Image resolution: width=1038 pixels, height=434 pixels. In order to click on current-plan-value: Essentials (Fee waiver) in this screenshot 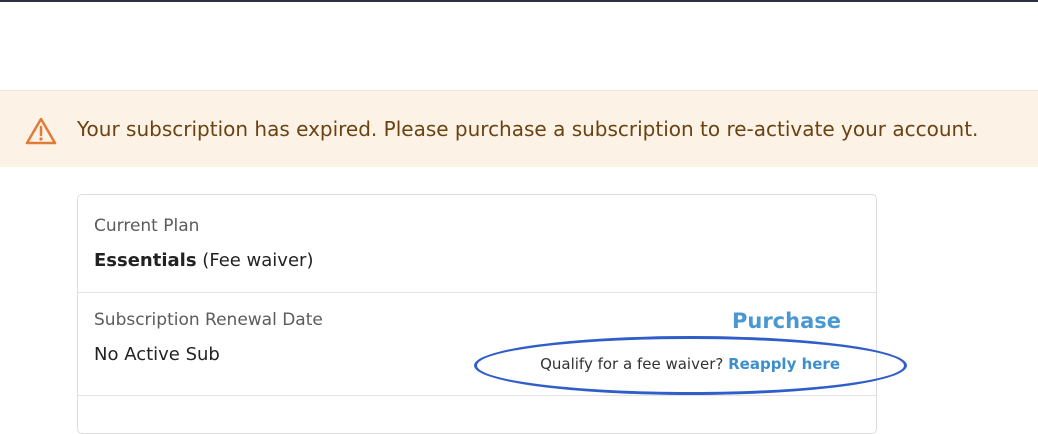, I will do `click(203, 260)`.